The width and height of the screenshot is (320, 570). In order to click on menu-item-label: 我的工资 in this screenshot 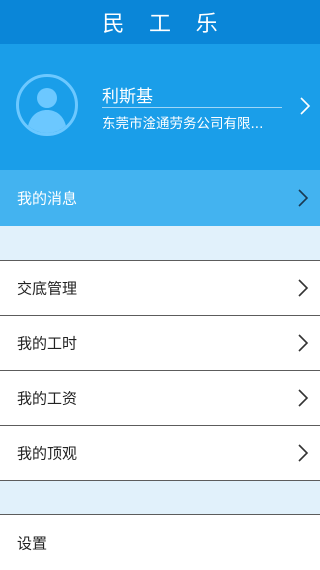, I will do `click(47, 398)`.